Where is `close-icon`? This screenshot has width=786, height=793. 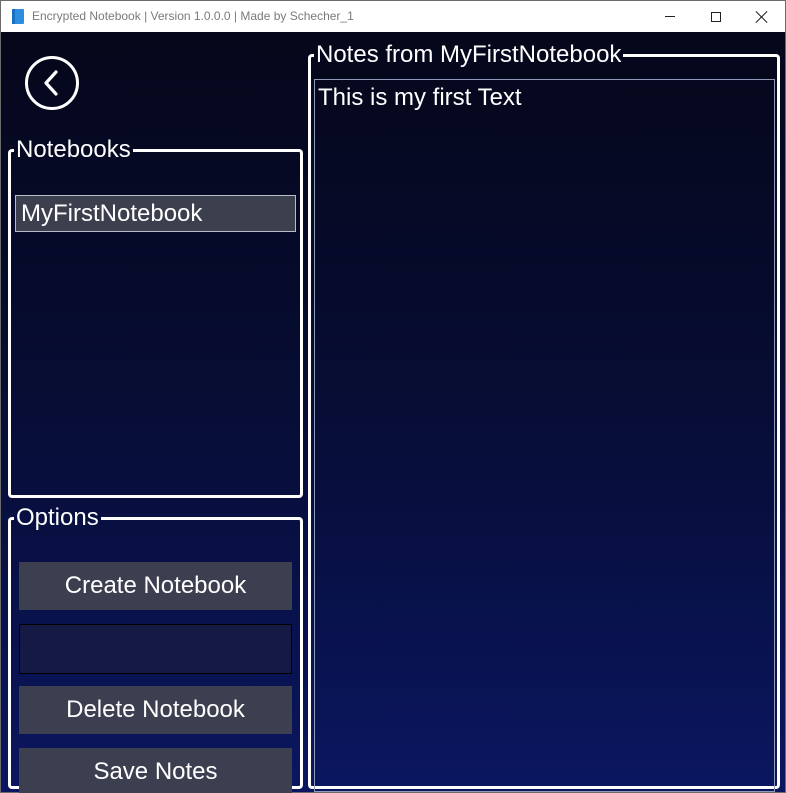 close-icon is located at coordinates (762, 17).